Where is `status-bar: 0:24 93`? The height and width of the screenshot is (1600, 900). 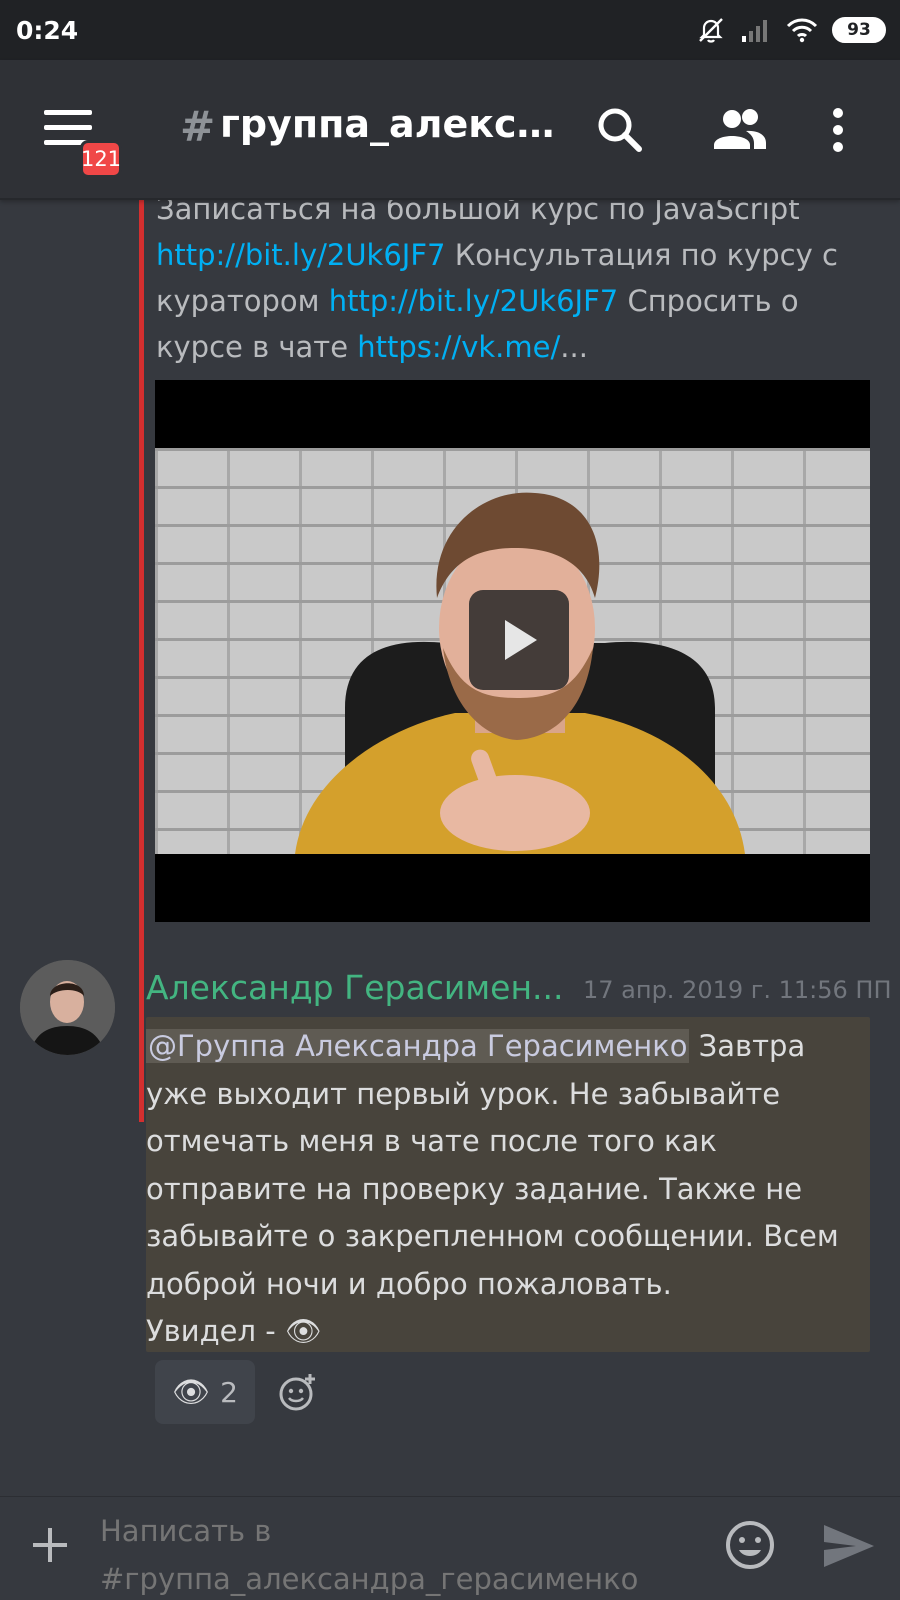
status-bar: 0:24 93 is located at coordinates (450, 30).